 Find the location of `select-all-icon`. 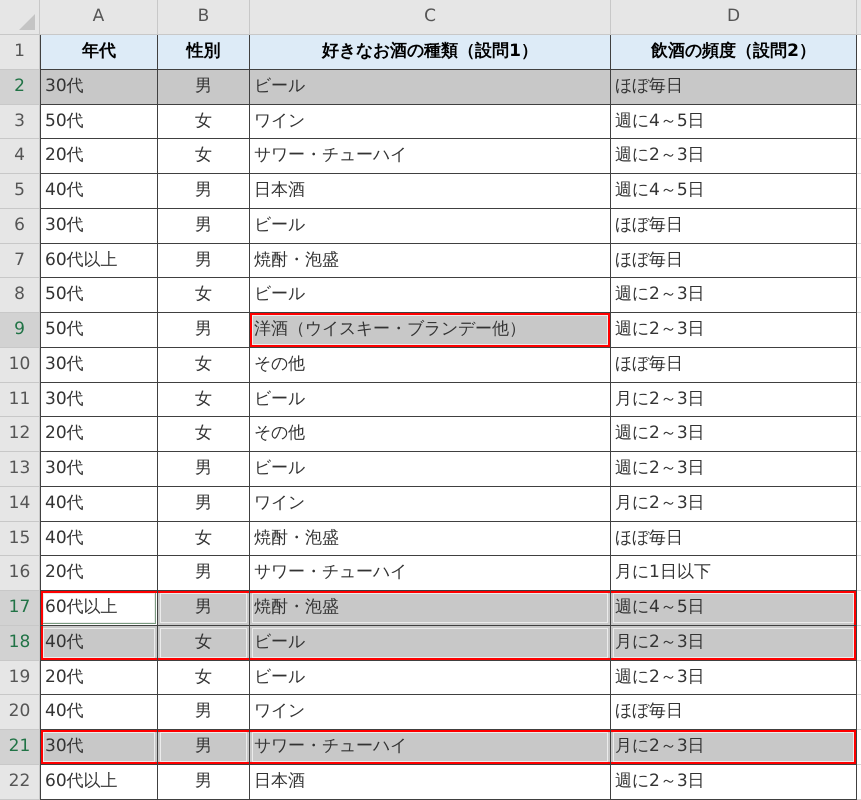

select-all-icon is located at coordinates (27, 22).